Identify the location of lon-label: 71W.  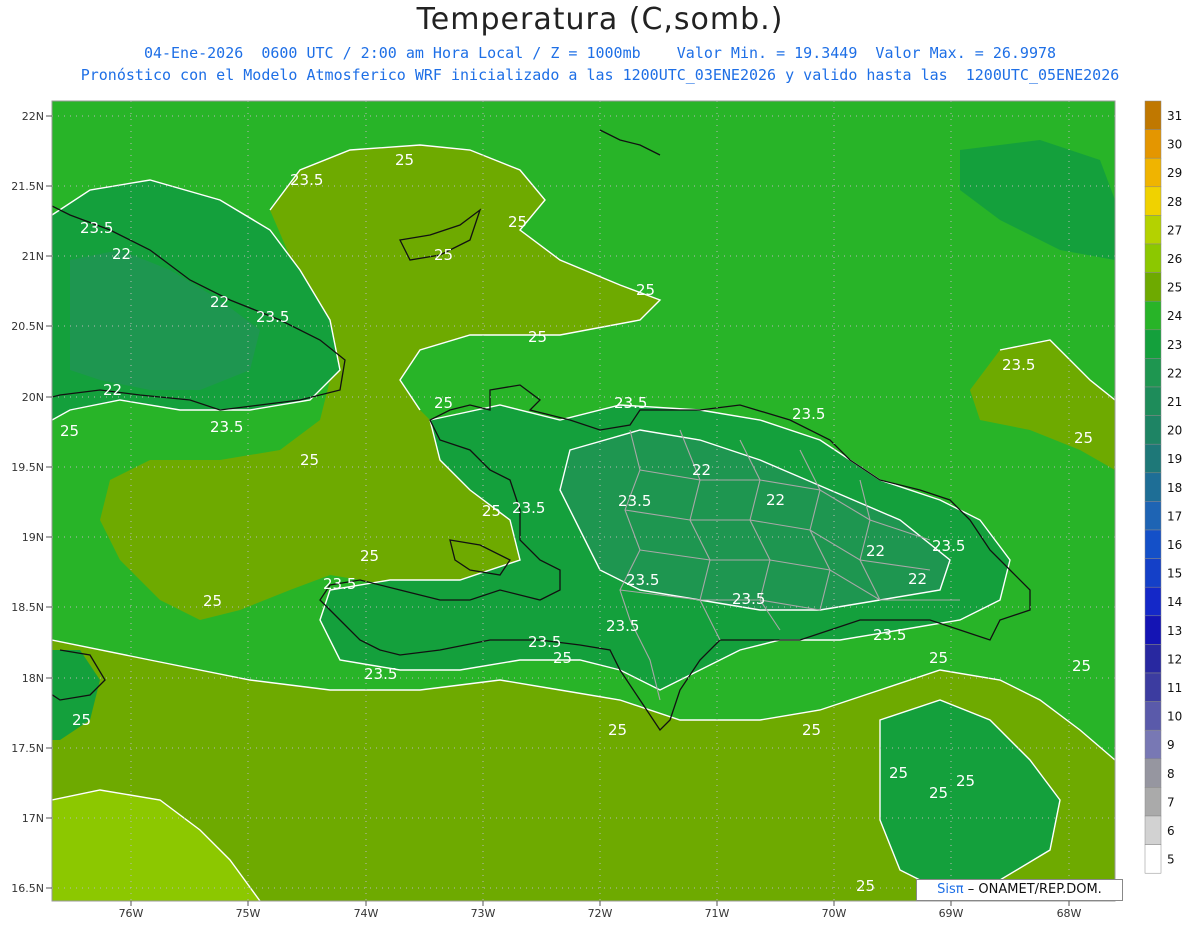
(717, 913).